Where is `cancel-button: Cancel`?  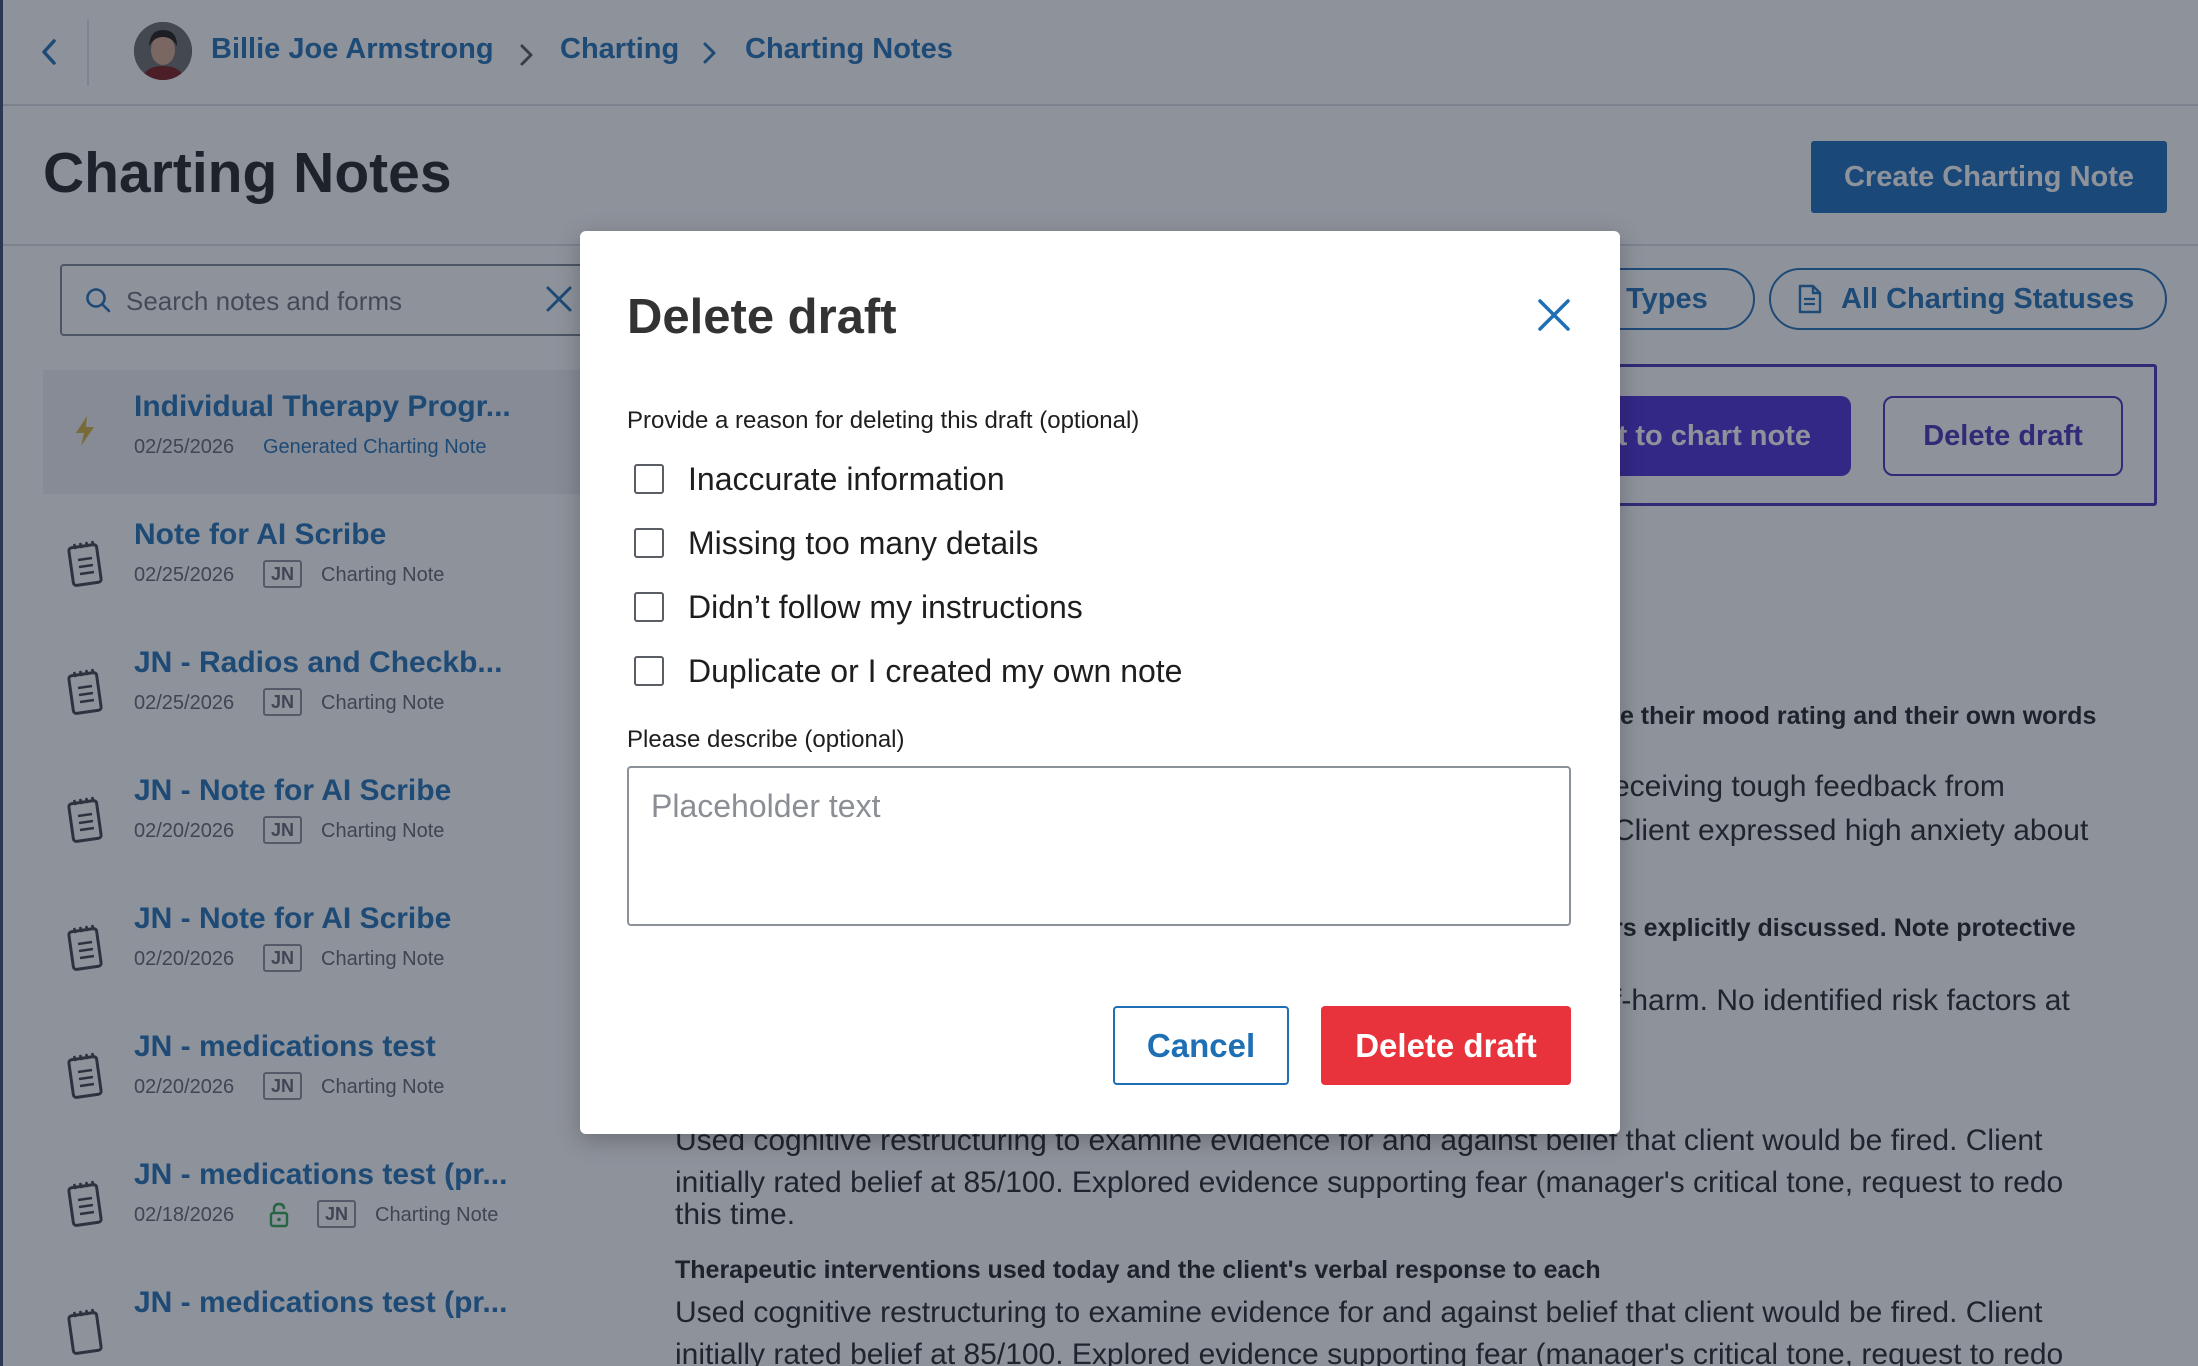
cancel-button: Cancel is located at coordinates (1201, 1045).